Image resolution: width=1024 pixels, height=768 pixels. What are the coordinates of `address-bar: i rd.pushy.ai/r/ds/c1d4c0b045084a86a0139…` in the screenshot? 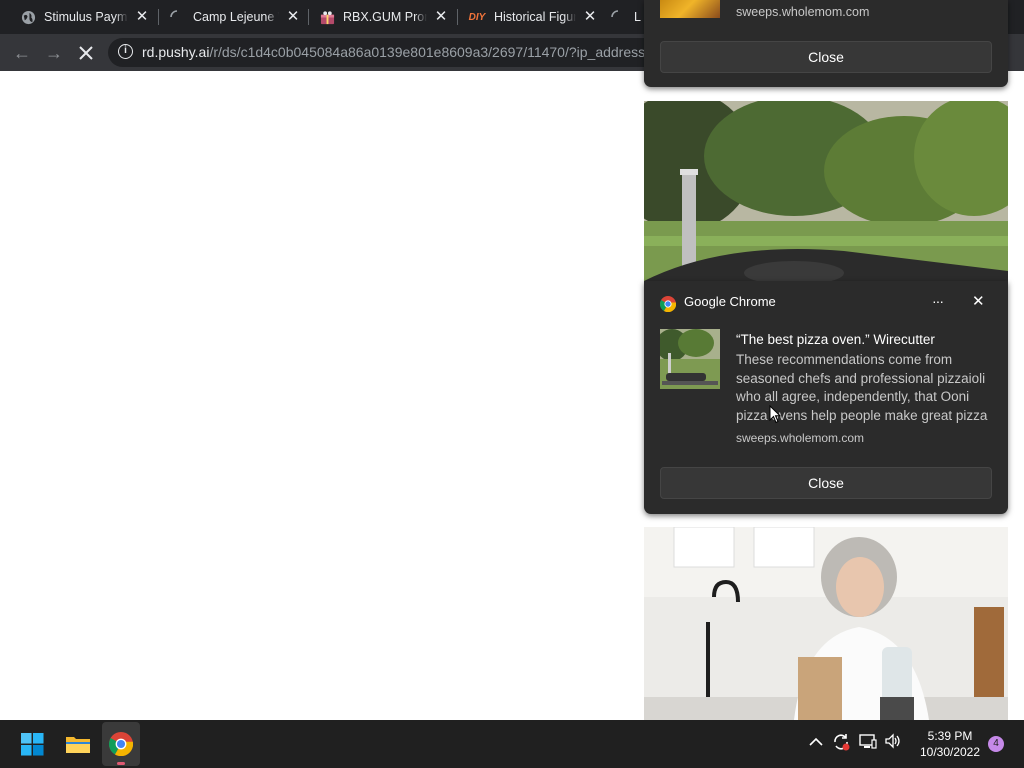 It's located at (388, 52).